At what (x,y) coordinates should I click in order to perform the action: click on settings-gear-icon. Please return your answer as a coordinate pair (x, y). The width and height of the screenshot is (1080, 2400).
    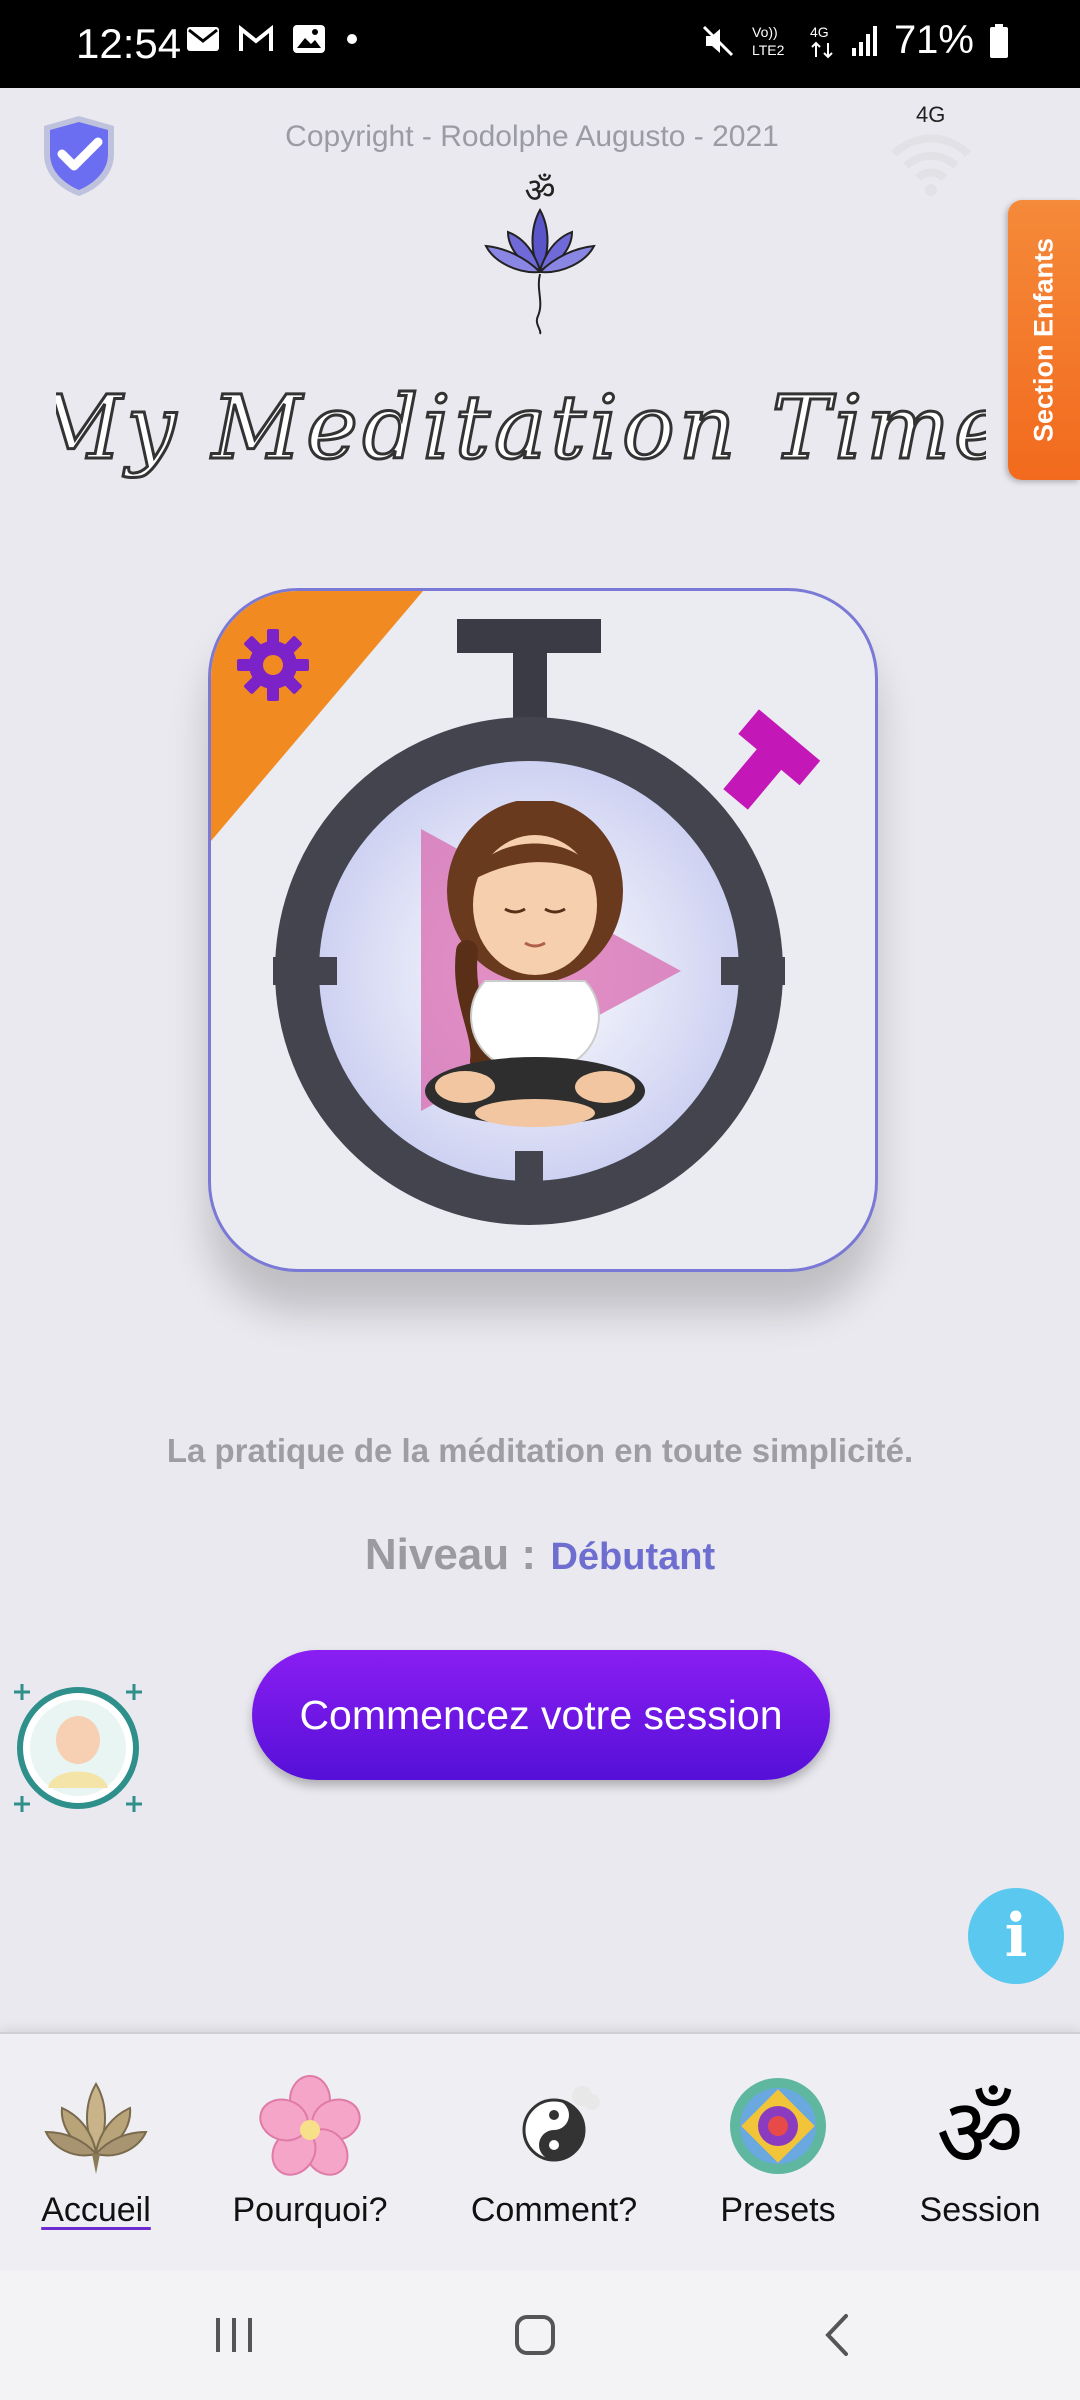
    Looking at the image, I should click on (273, 665).